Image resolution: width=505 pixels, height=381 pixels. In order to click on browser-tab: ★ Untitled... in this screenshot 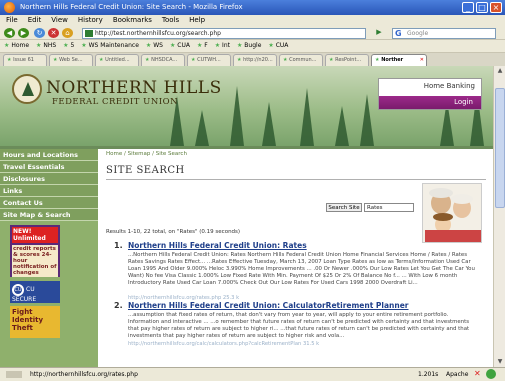, I will do `click(117, 60)`.